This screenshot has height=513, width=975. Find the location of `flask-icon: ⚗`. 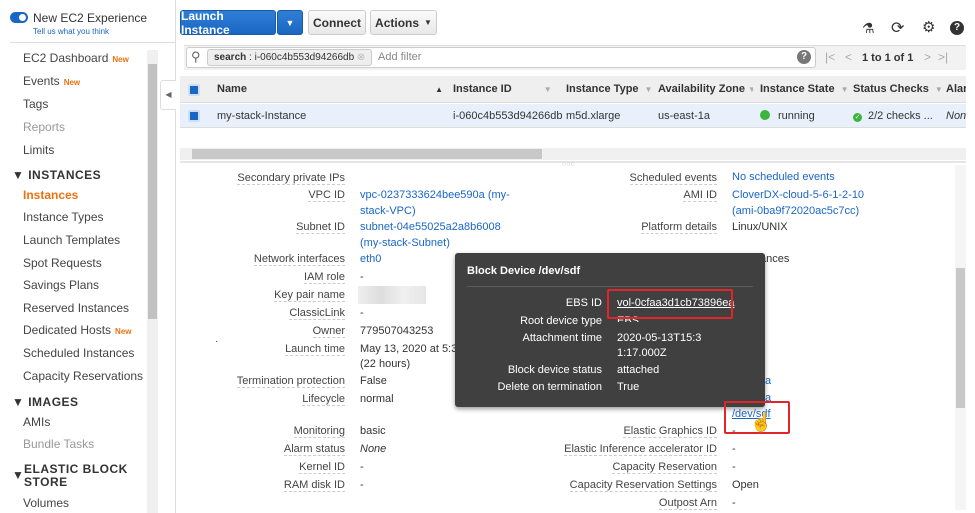

flask-icon: ⚗ is located at coordinates (868, 28).